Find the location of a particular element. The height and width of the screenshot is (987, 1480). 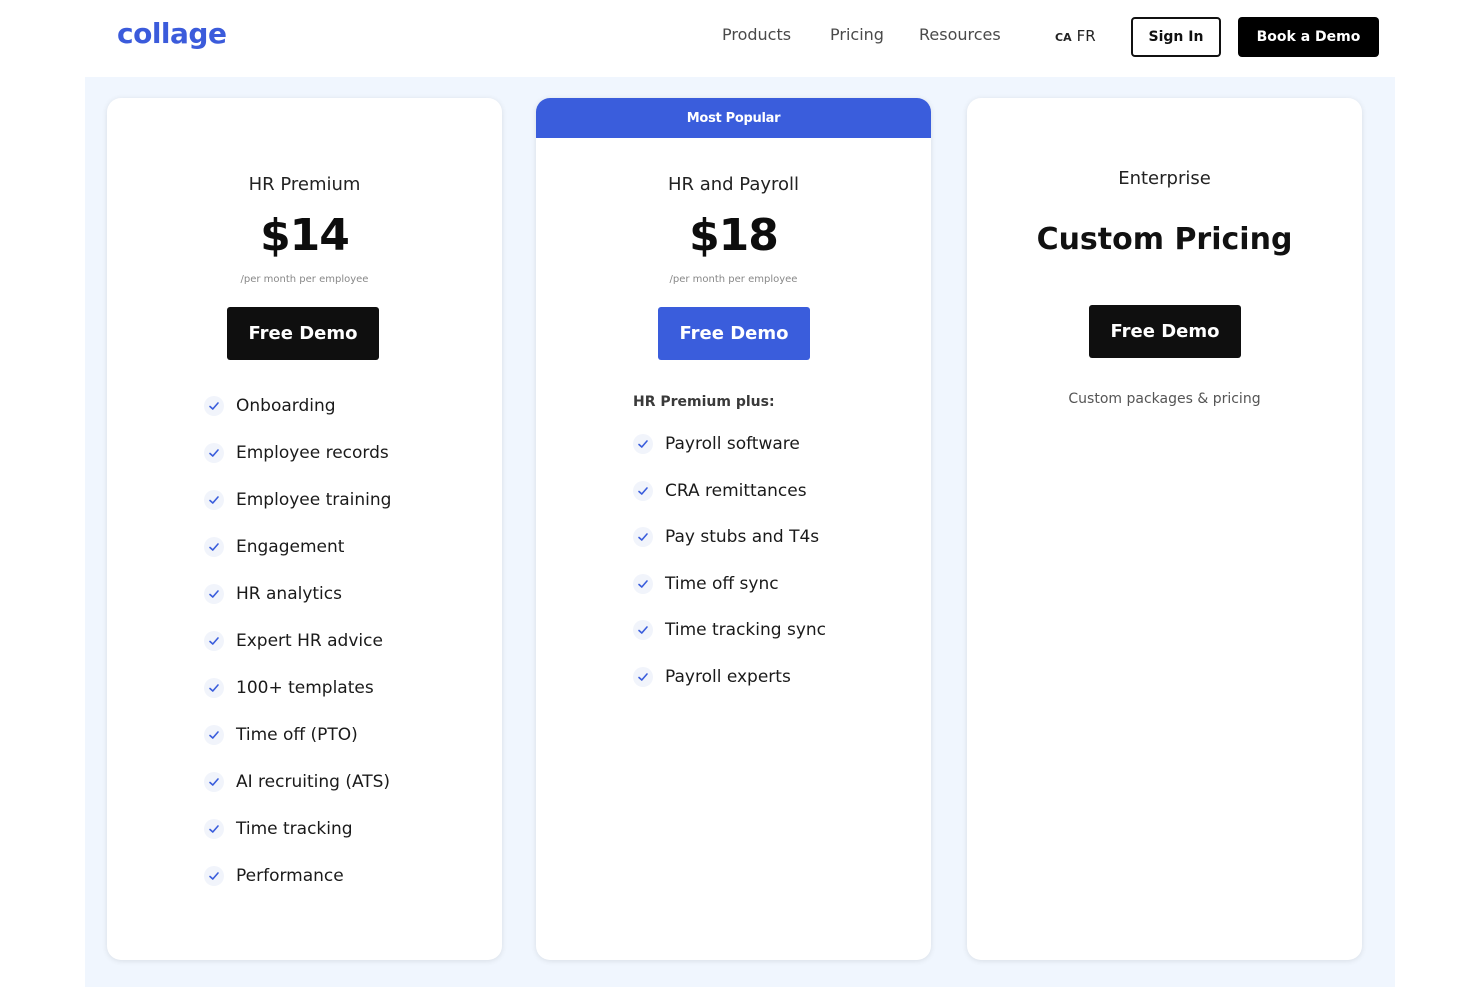

feature-item: Engagement is located at coordinates (274, 547).